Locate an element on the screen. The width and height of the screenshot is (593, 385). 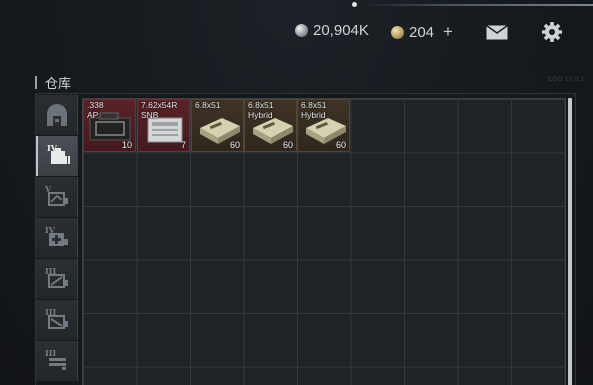
stash-scrollbar is located at coordinates (570, 241).